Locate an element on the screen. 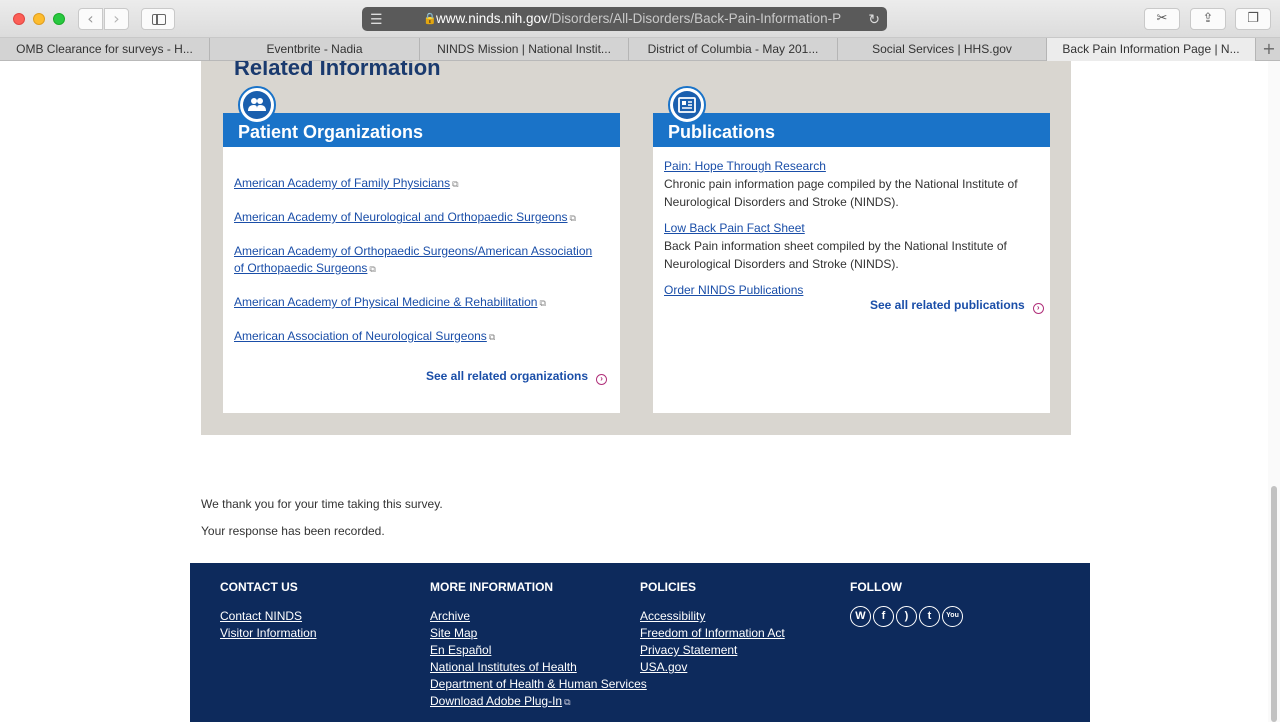 Image resolution: width=1280 pixels, height=722 pixels. tabs-icon: ❐ is located at coordinates (1253, 18).